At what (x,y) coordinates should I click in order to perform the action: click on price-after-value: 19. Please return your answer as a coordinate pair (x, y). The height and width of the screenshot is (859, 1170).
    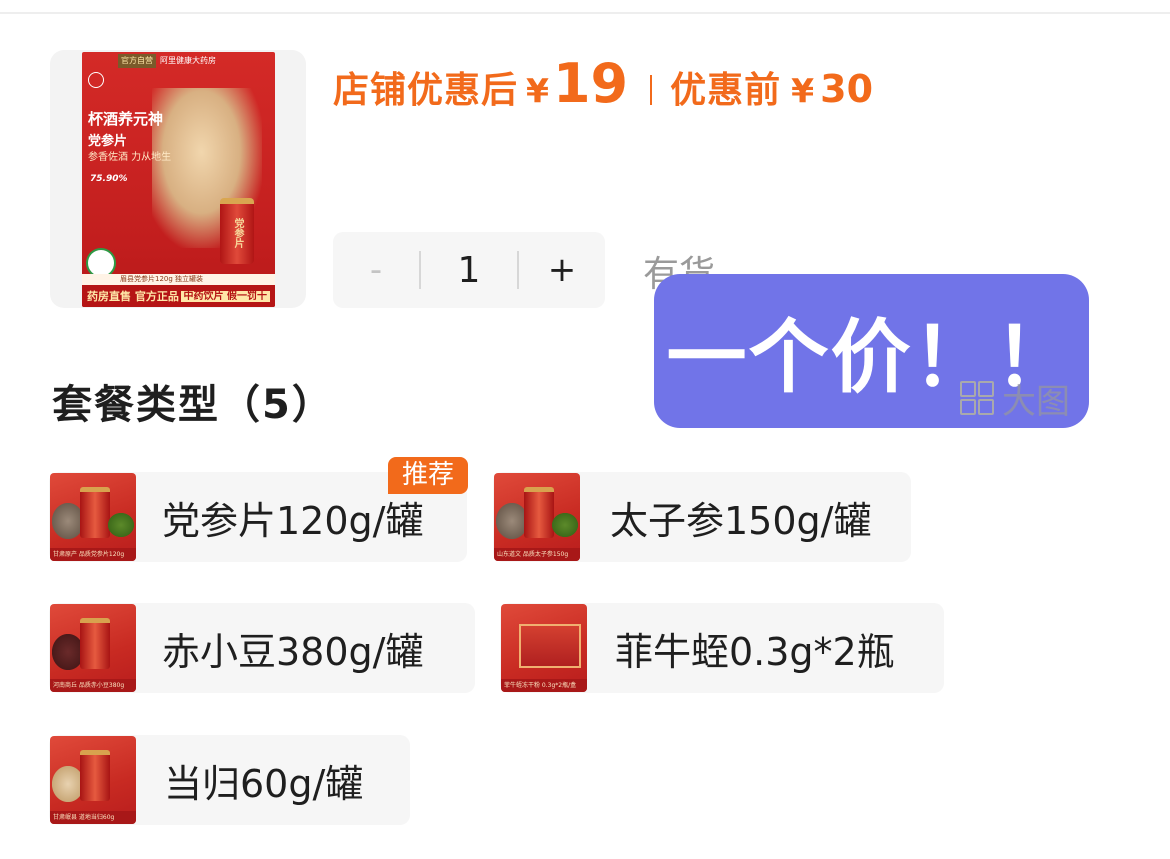
    Looking at the image, I should click on (590, 83).